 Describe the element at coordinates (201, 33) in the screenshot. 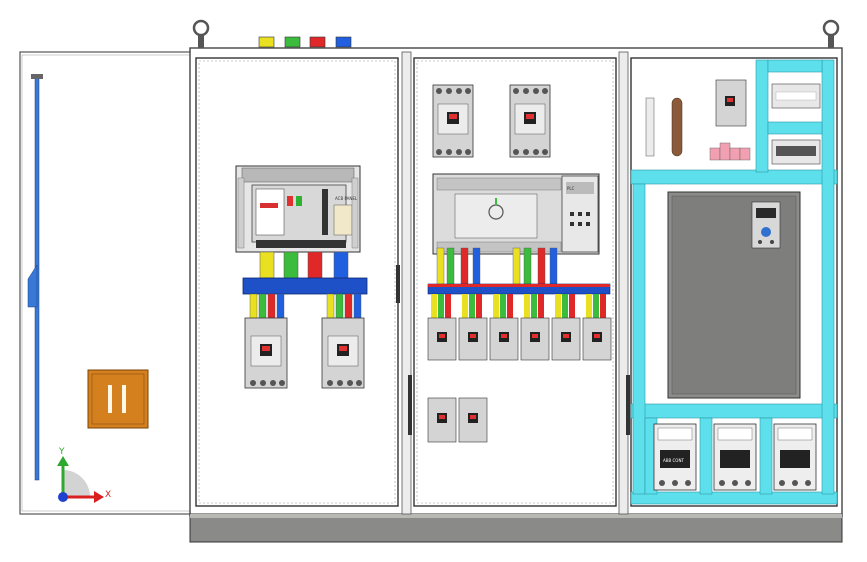

I see `lifting-eye-left-icon` at that location.